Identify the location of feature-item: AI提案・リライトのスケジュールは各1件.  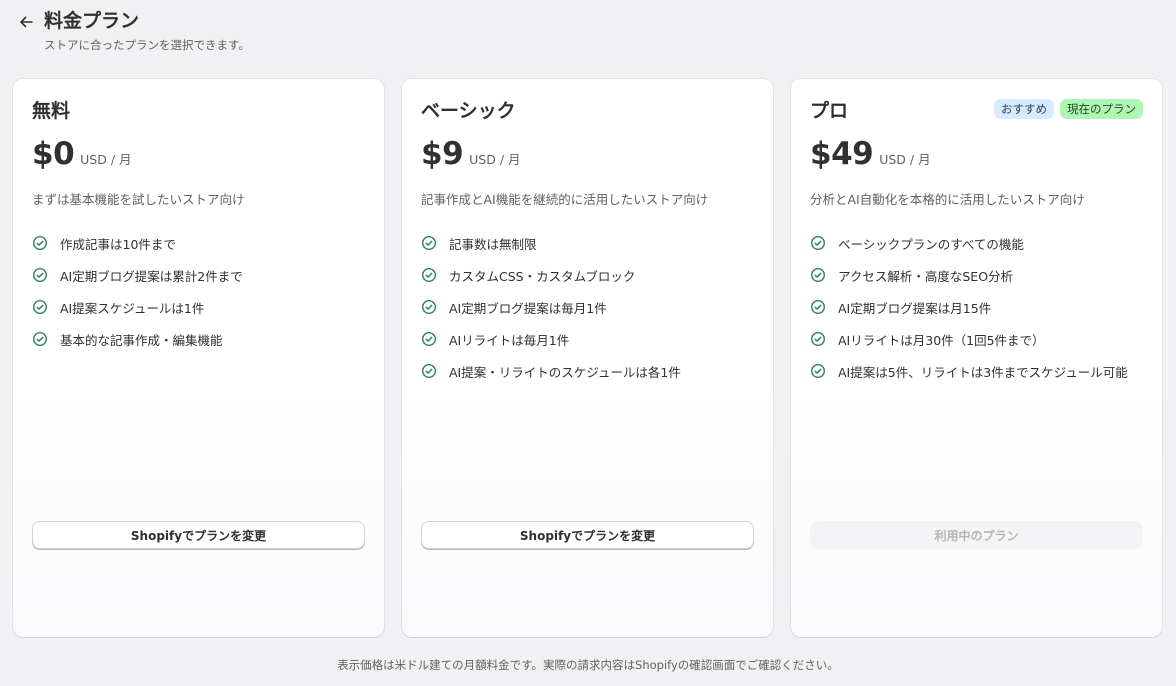
(587, 371).